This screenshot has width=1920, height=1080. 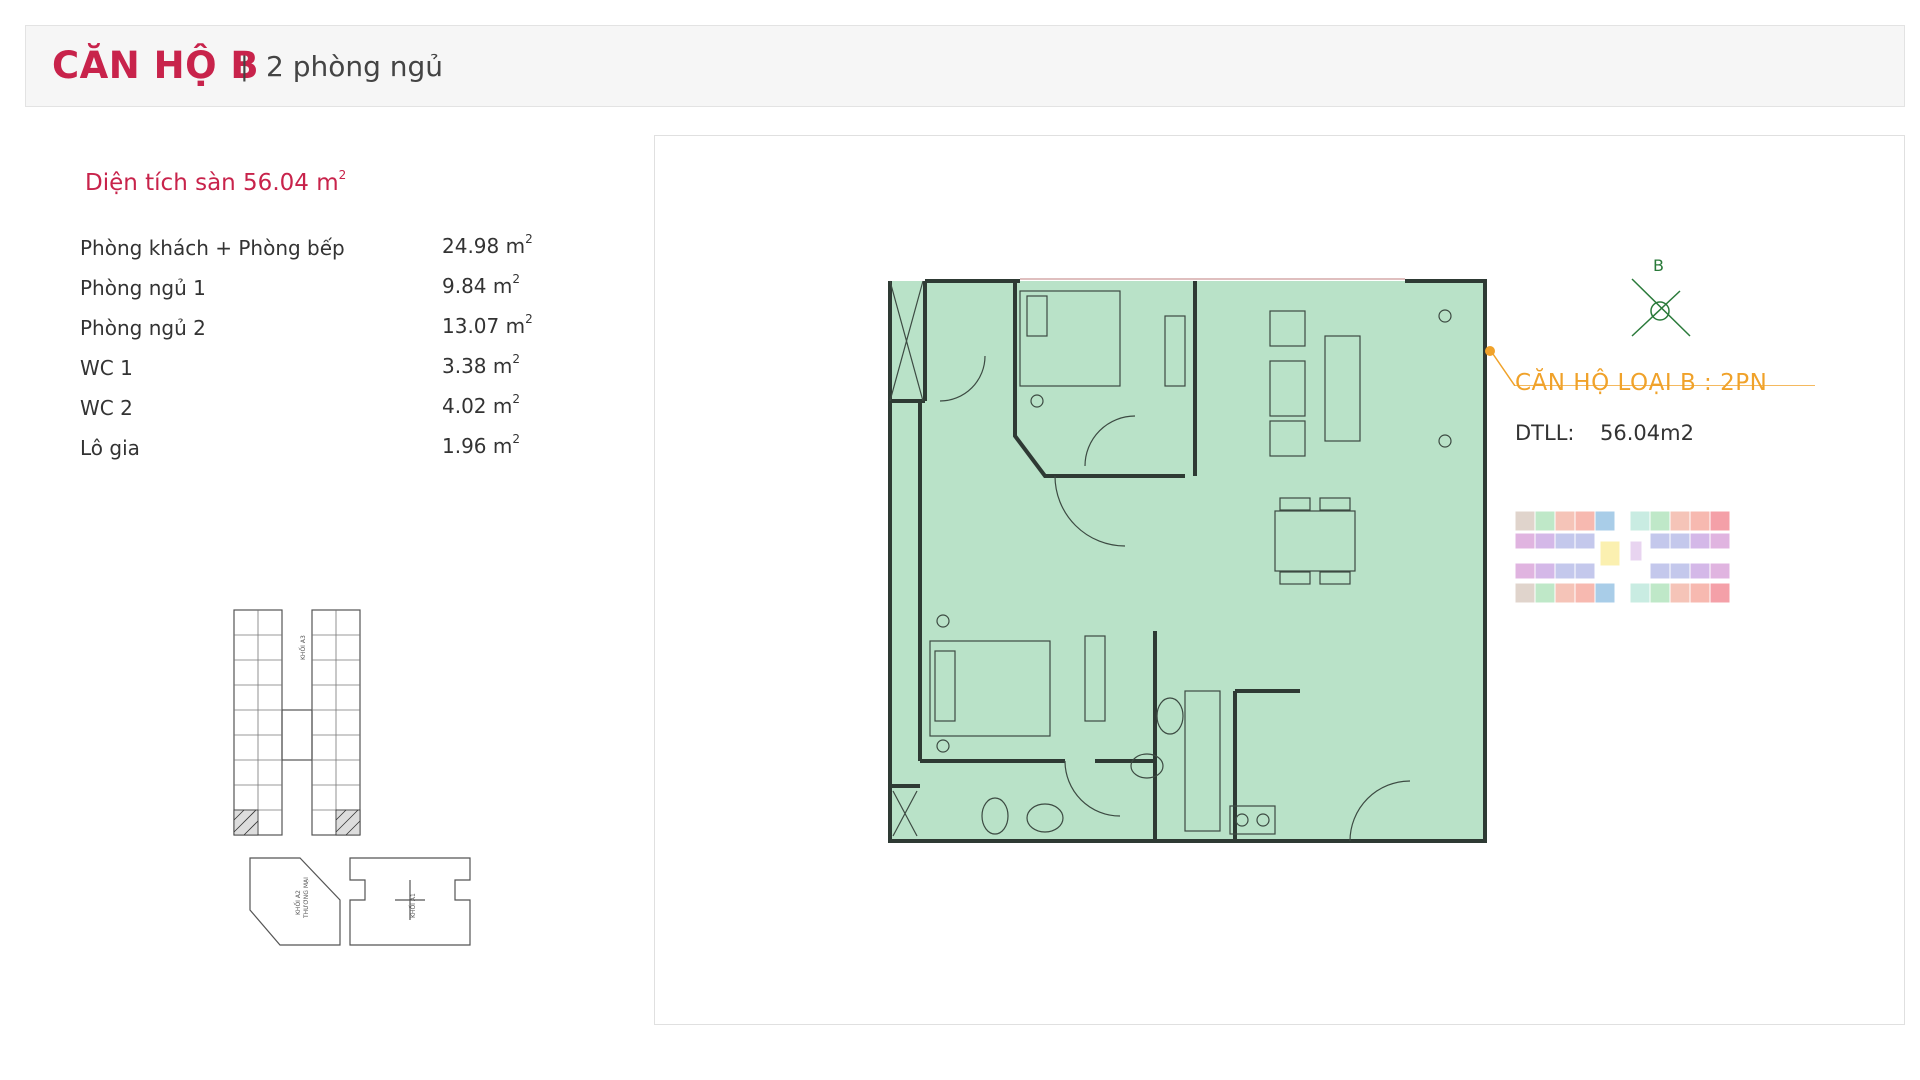 What do you see at coordinates (297, 735) in the screenshot?
I see `keyplan-core` at bounding box center [297, 735].